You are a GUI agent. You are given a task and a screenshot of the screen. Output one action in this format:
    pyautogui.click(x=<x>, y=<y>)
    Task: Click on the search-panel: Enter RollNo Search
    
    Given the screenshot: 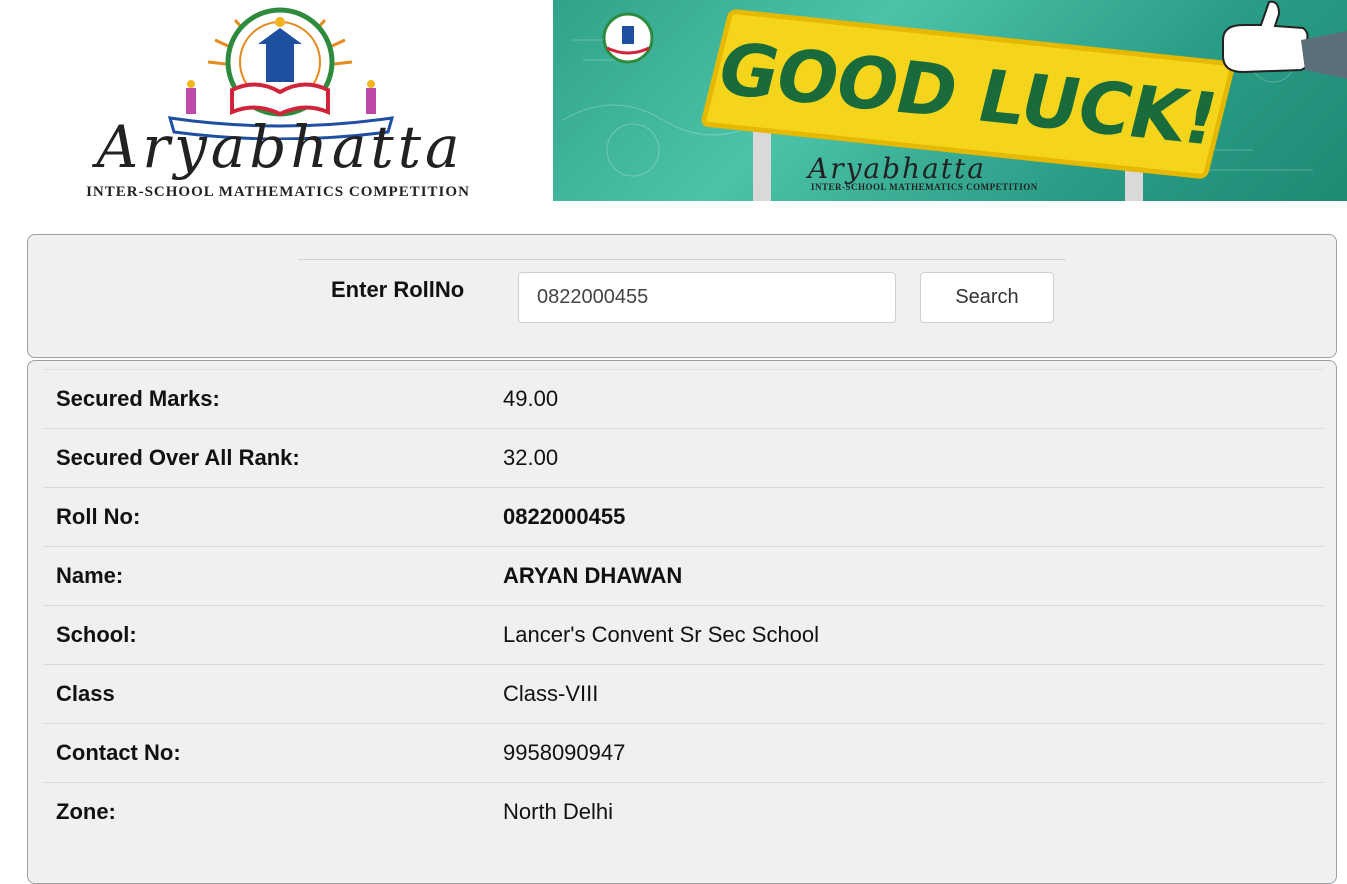 What is the action you would take?
    pyautogui.click(x=682, y=296)
    